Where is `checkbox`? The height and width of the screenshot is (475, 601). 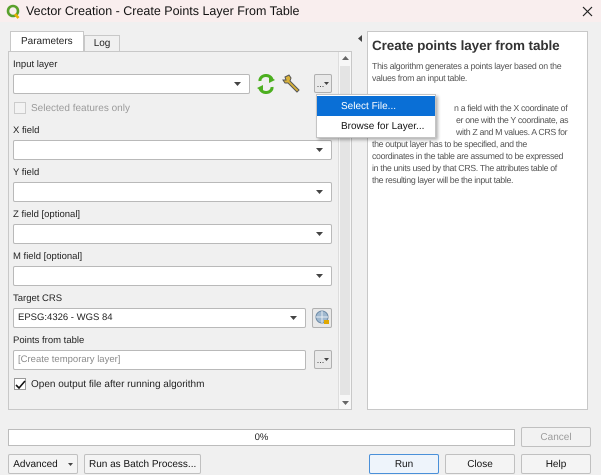
checkbox is located at coordinates (20, 384).